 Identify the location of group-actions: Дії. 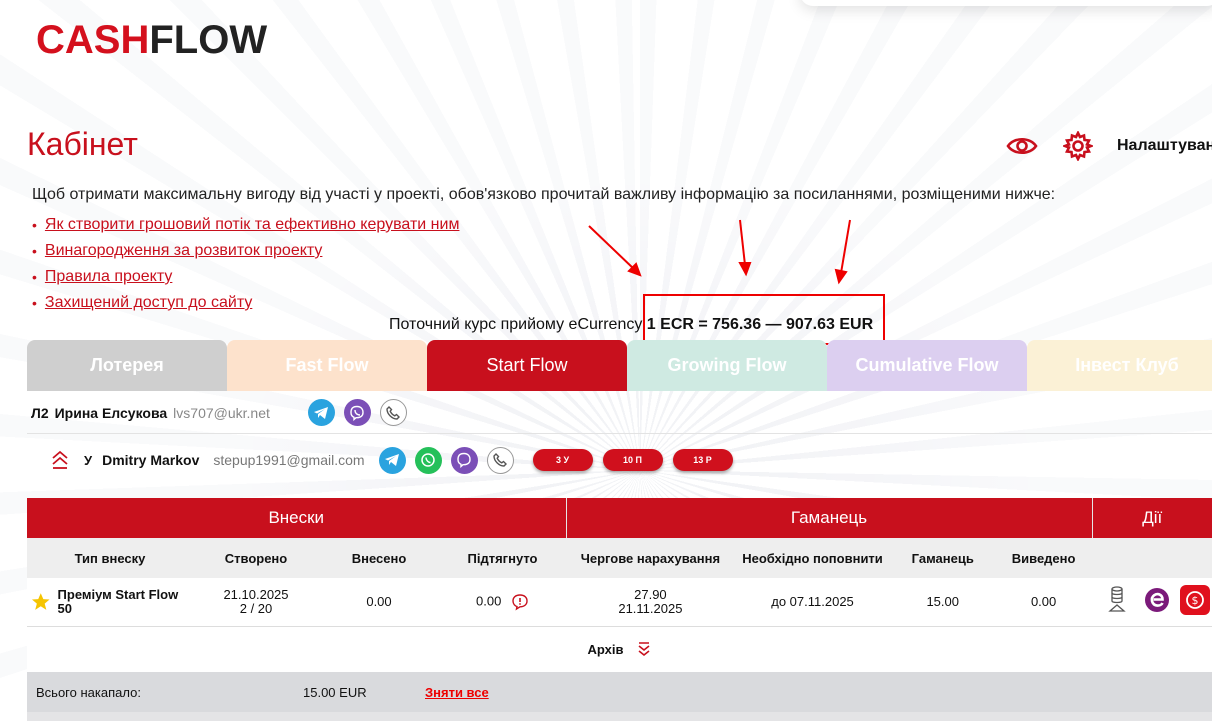
(1152, 518).